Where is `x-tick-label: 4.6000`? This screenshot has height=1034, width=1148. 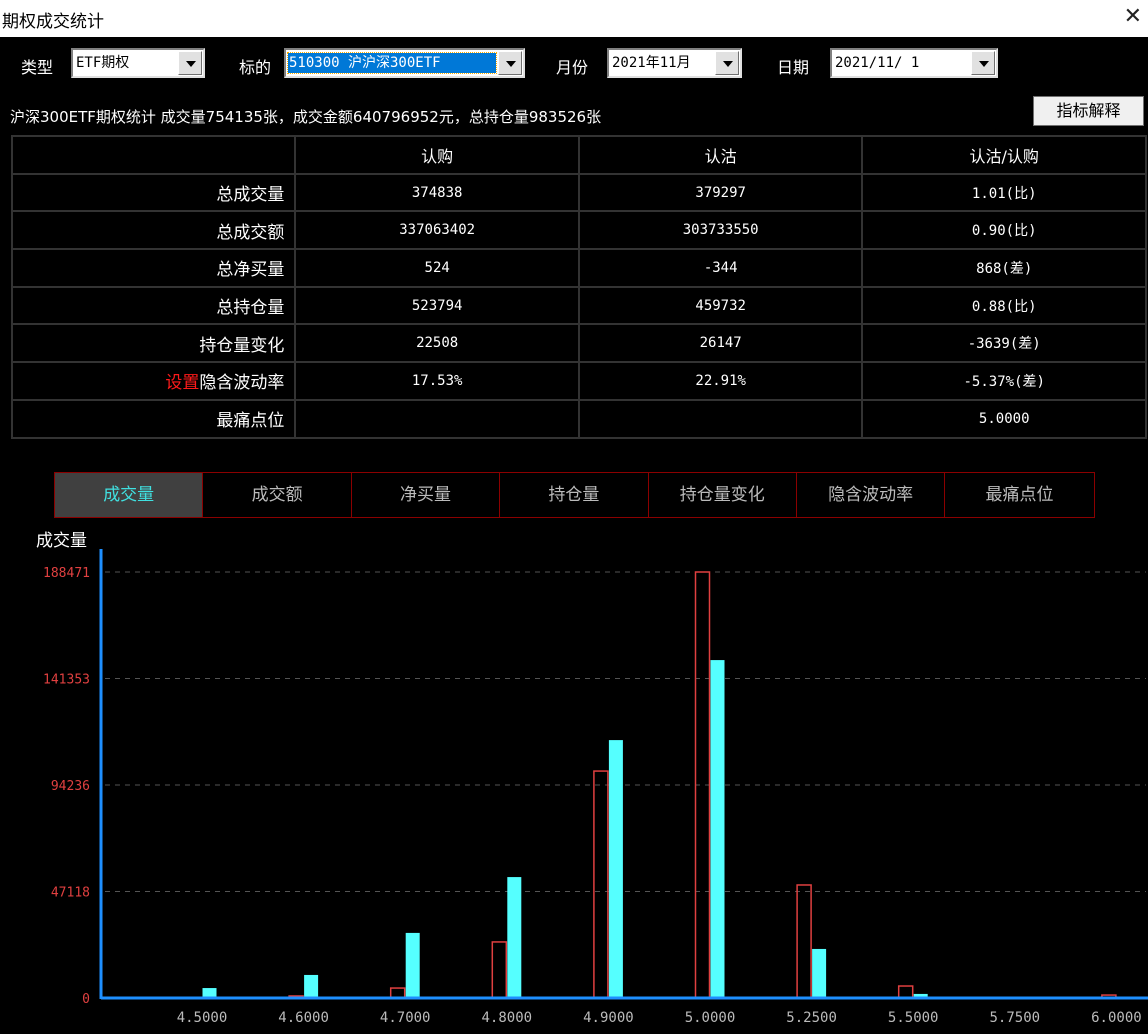
x-tick-label: 4.6000 is located at coordinates (303, 1018).